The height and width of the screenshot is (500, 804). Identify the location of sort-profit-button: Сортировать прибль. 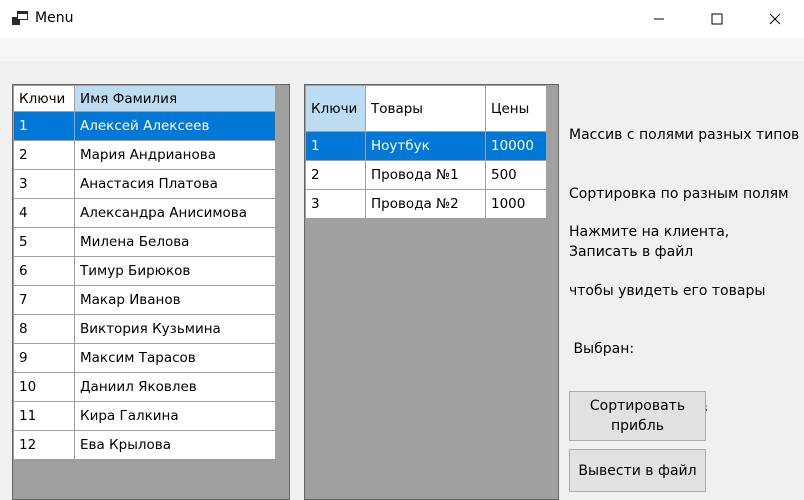
(637, 416).